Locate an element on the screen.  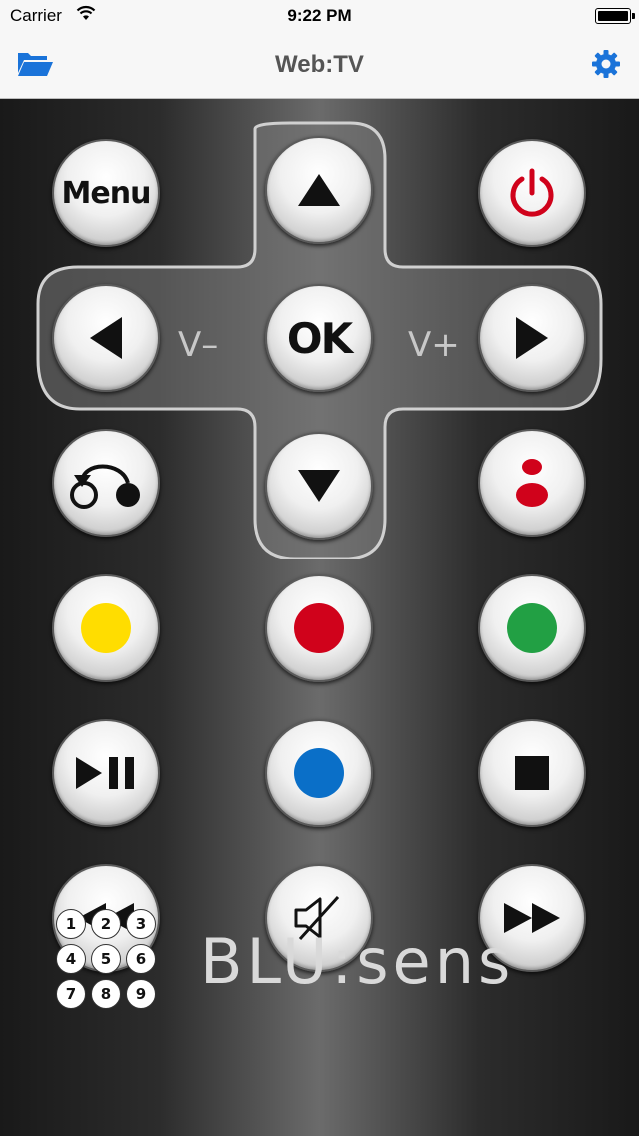
navigation-bar: Web:TV is located at coordinates (319, 66).